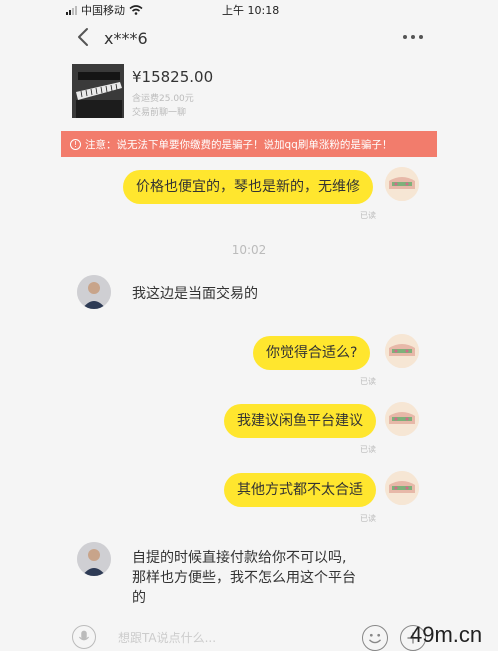 The width and height of the screenshot is (498, 651). Describe the element at coordinates (252, 92) in the screenshot. I see `product-card: ¥15825.00 含运费25.00元 交易前聊一聊` at that location.